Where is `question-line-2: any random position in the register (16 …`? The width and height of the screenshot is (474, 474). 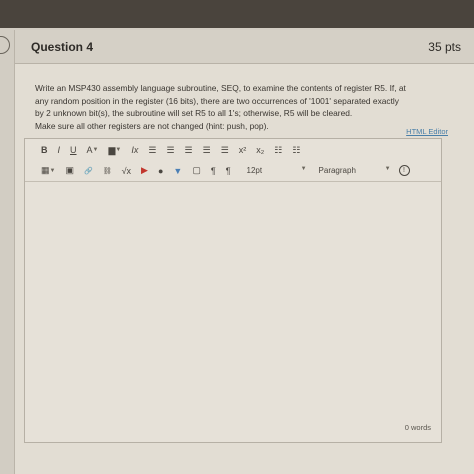
question-line-2: any random position in the register (16 … is located at coordinates (217, 100).